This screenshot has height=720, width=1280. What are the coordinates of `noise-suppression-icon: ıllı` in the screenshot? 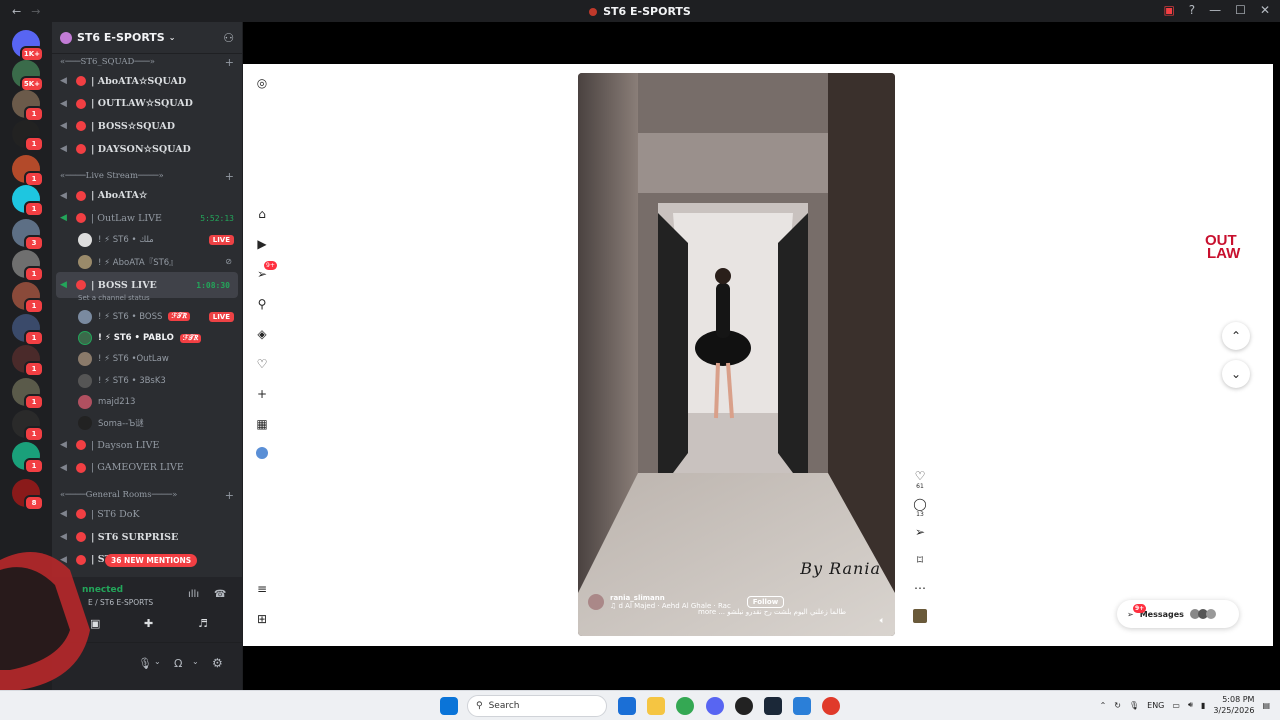 It's located at (193, 594).